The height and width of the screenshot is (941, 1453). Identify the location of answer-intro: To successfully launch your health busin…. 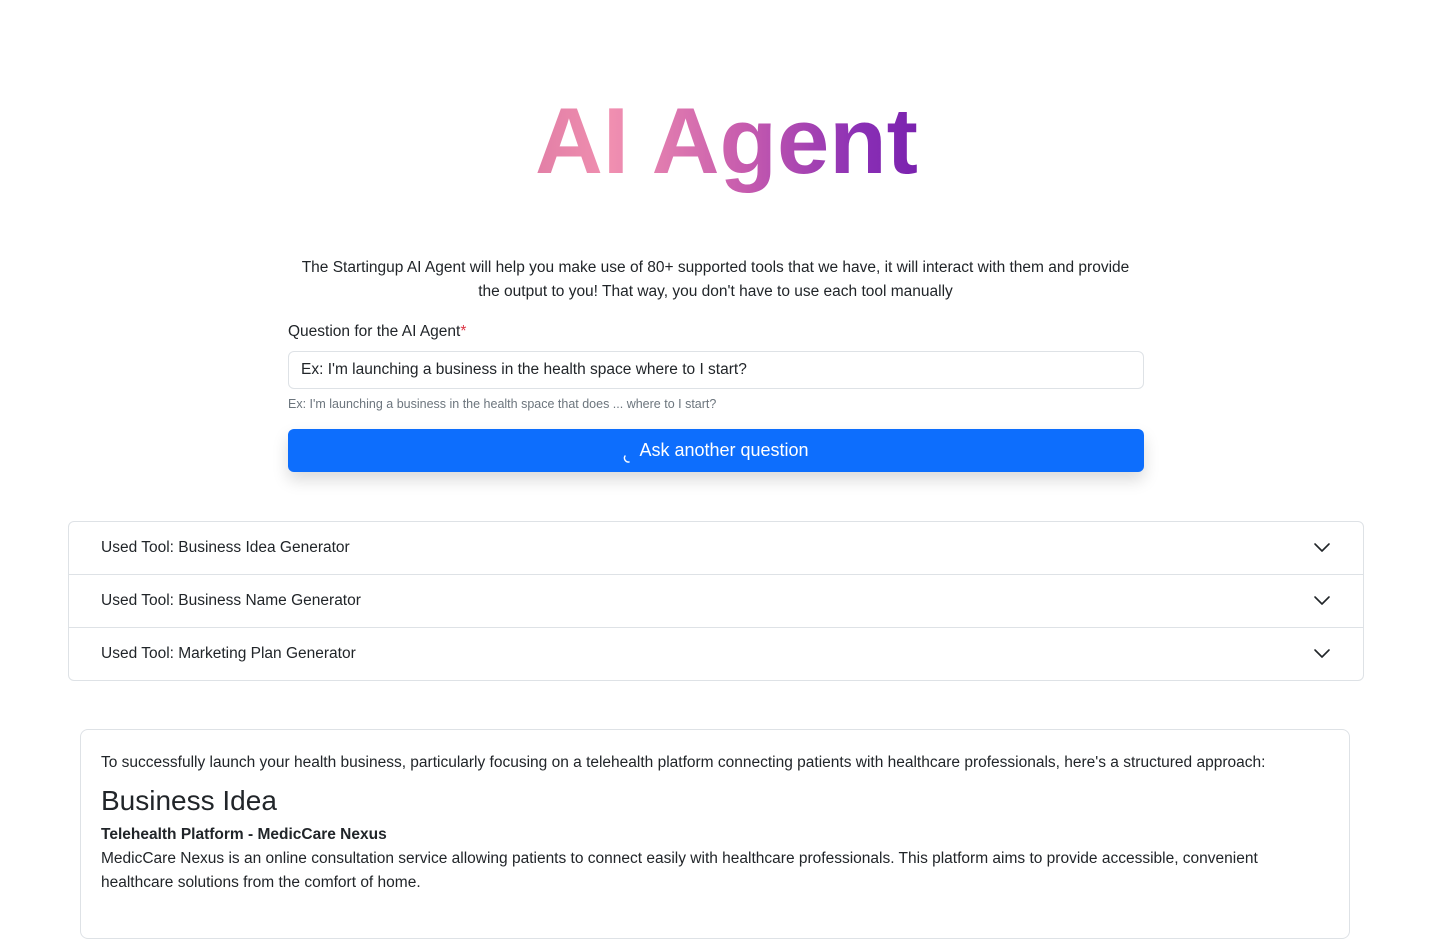
(683, 762).